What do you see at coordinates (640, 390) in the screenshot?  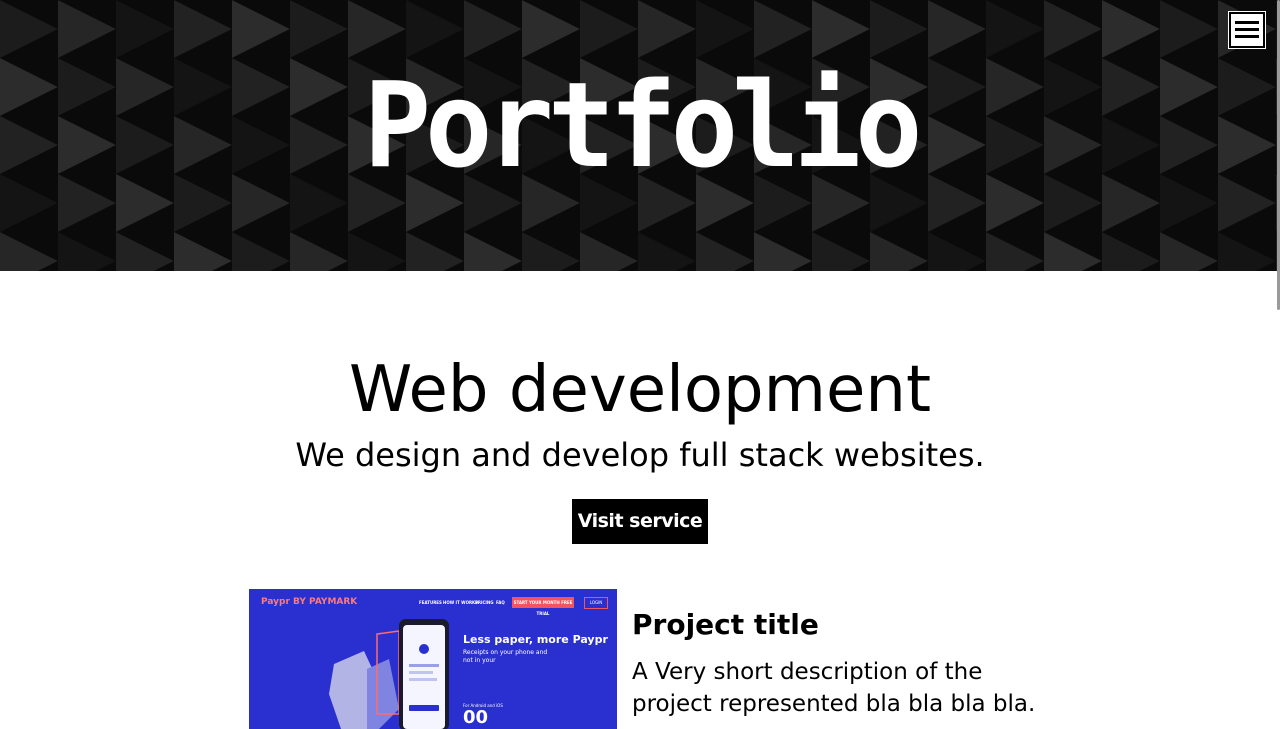 I see `service-title: Web development` at bounding box center [640, 390].